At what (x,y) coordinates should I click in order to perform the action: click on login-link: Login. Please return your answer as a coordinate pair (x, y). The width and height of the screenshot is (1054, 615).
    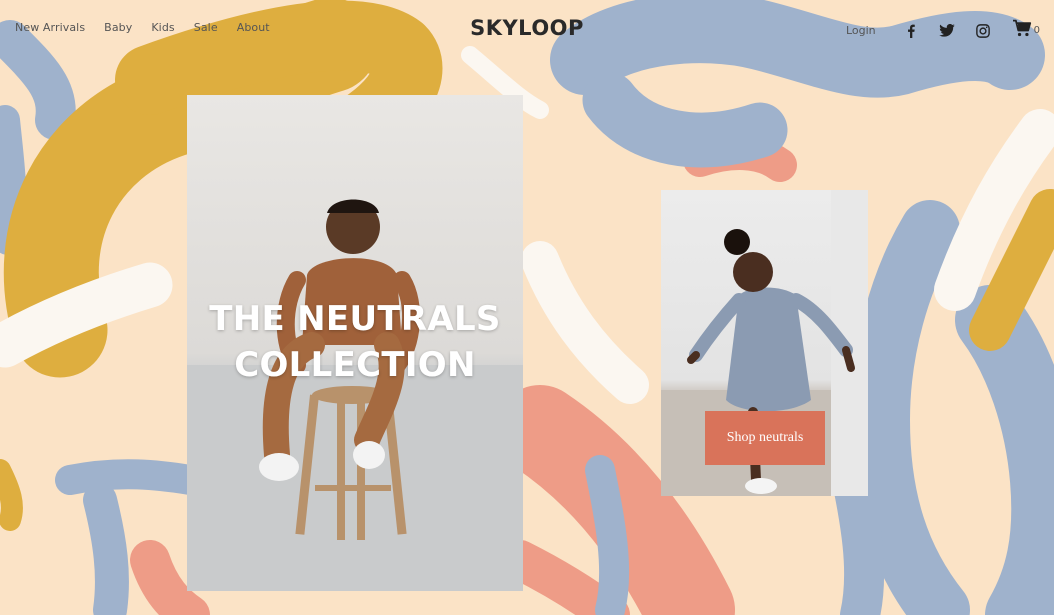
    Looking at the image, I should click on (861, 30).